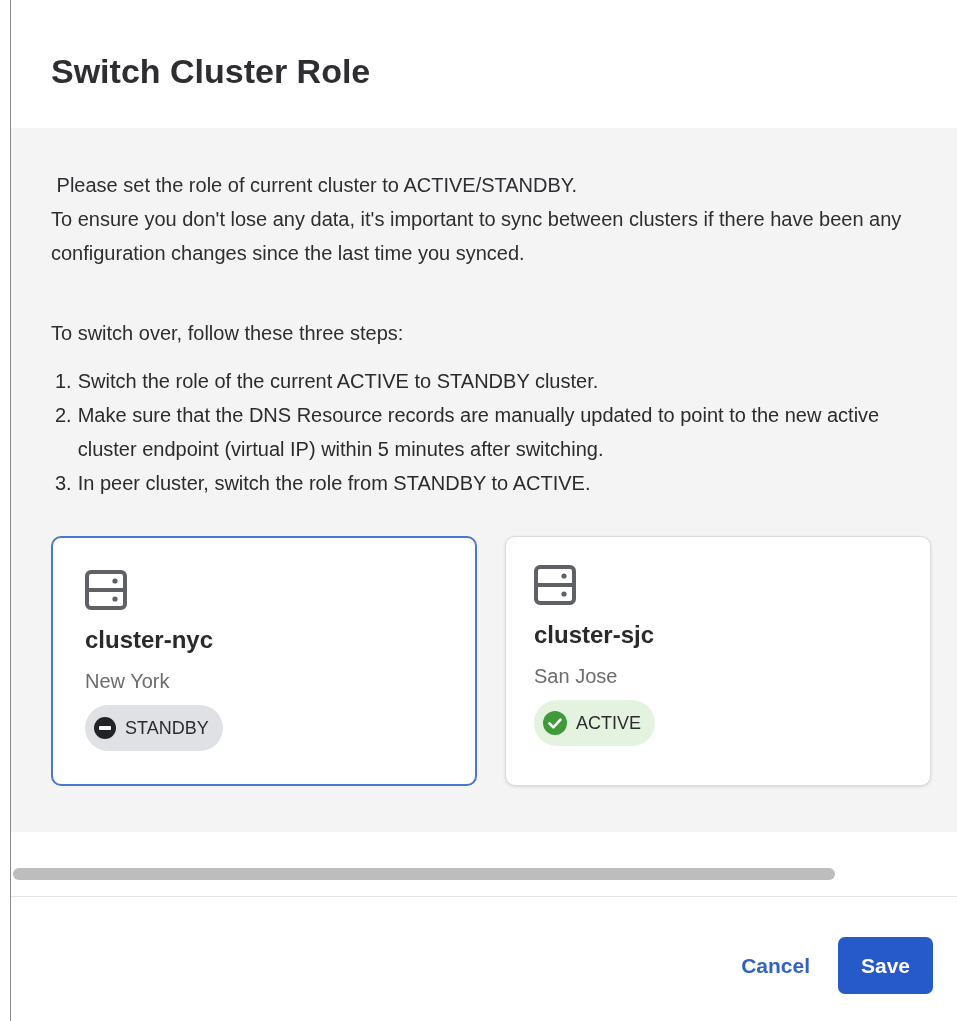 This screenshot has height=1021, width=957. Describe the element at coordinates (264, 661) in the screenshot. I see `cluster-card: cluster-nyc New York STANDBY` at that location.